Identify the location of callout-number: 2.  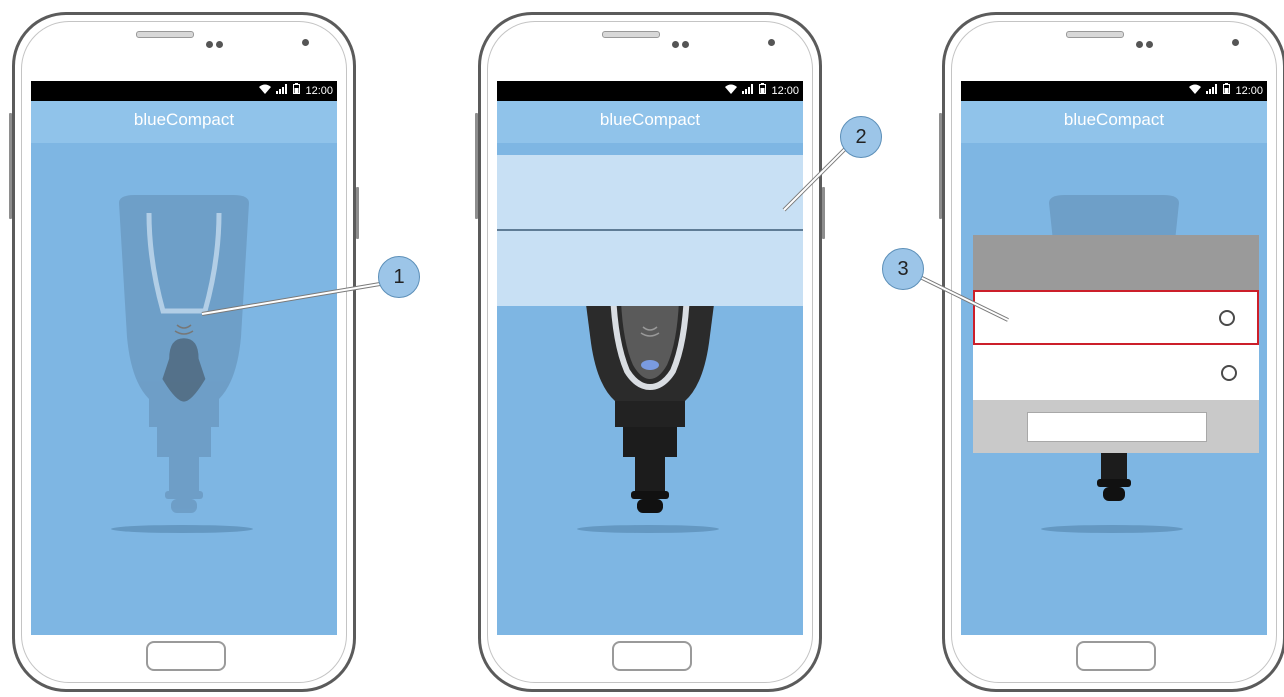
(861, 137).